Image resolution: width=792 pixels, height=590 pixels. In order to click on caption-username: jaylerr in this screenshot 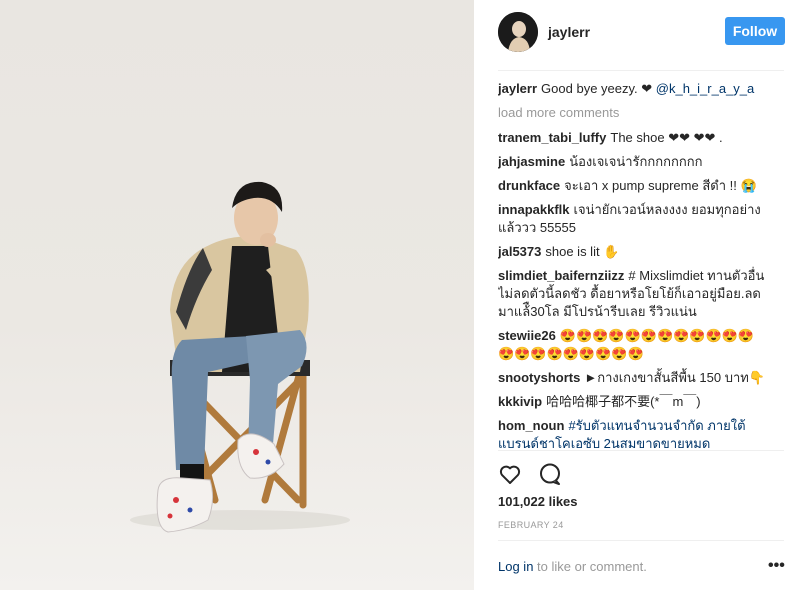, I will do `click(517, 88)`.